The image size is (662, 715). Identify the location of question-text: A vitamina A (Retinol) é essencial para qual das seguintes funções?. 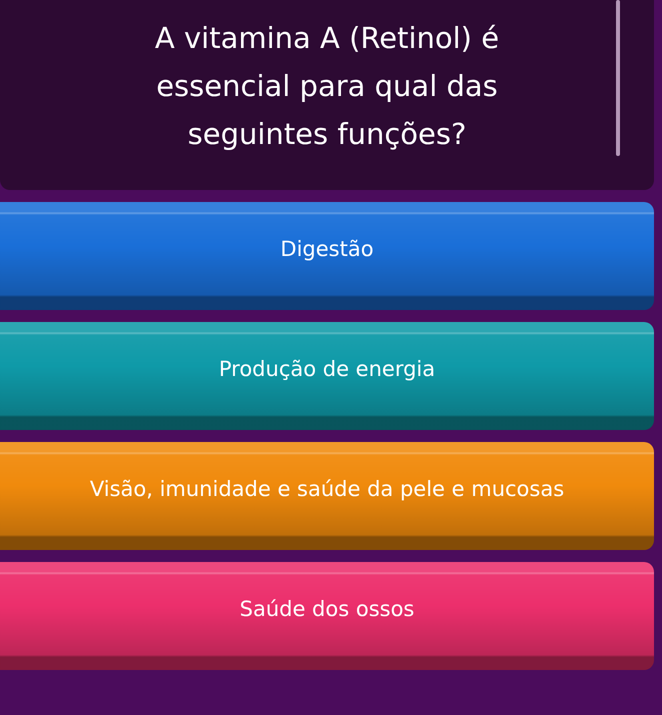
(327, 86).